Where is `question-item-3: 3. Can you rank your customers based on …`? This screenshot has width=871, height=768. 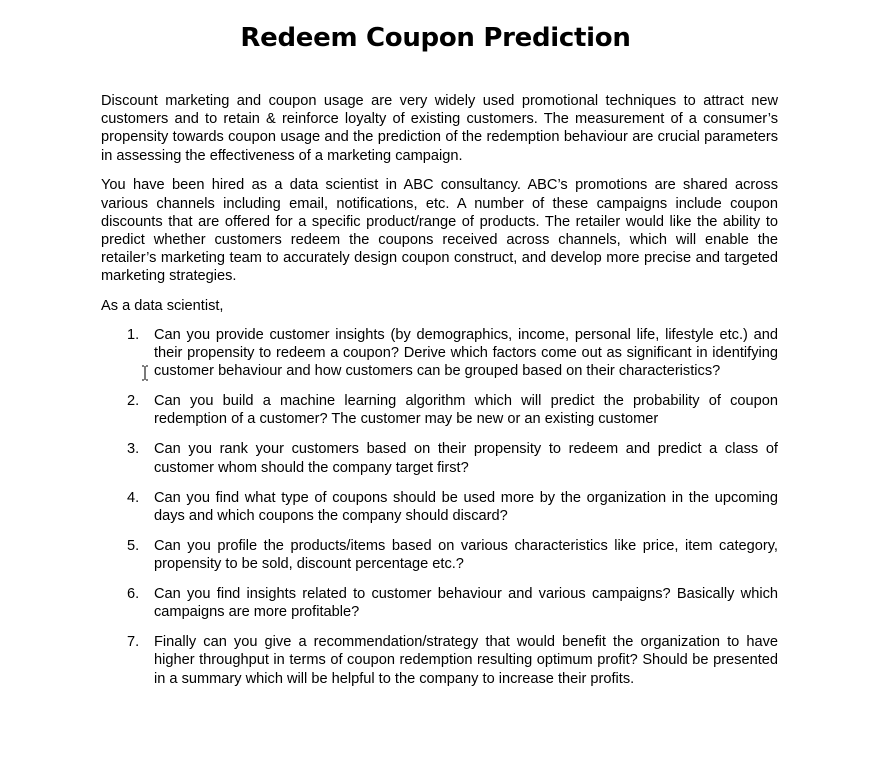
question-item-3: 3. Can you rank your customers based on … is located at coordinates (439, 458).